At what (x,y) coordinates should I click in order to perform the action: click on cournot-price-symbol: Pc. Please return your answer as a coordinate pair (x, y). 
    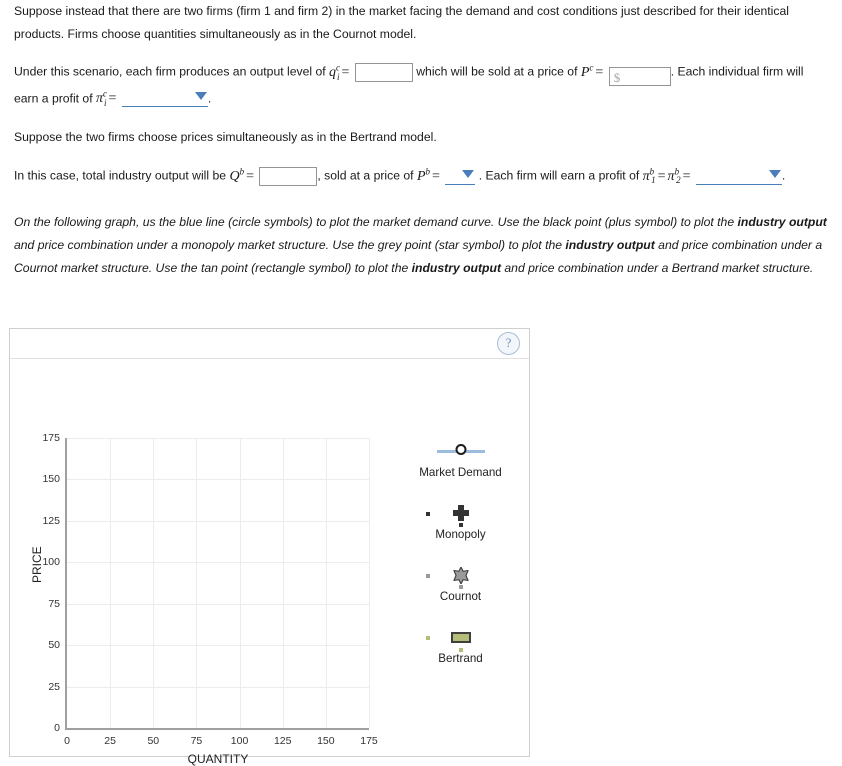
    Looking at the image, I should click on (587, 71).